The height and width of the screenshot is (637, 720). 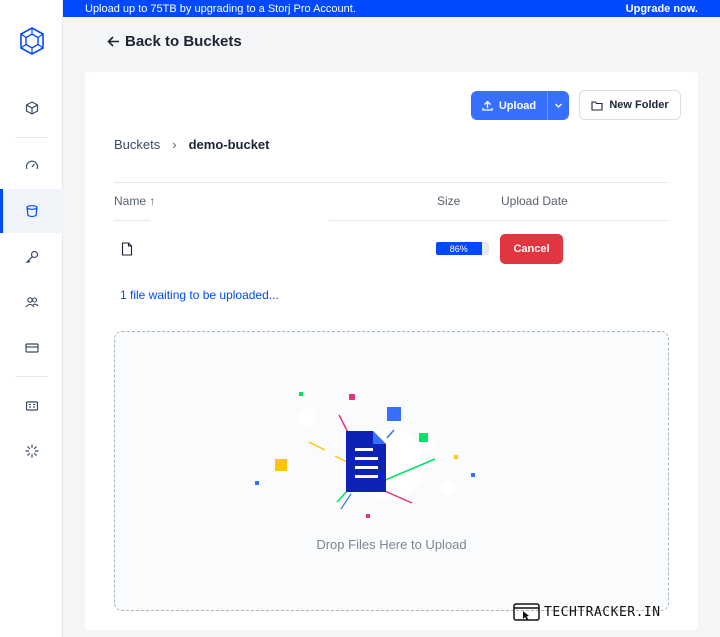 I want to click on watermark-text: TECHTRACKER.IN, so click(x=602, y=612).